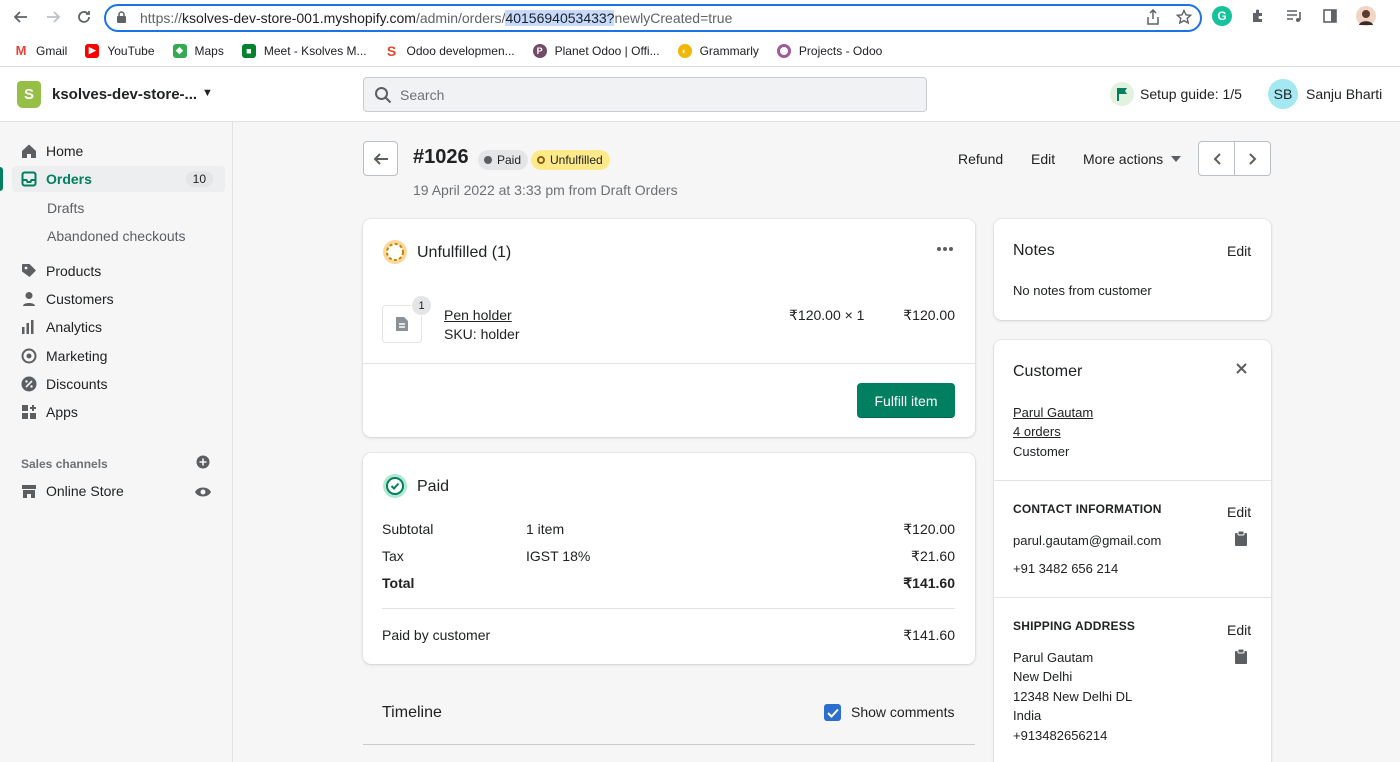  What do you see at coordinates (1043, 159) in the screenshot?
I see `edit-order-button: Edit` at bounding box center [1043, 159].